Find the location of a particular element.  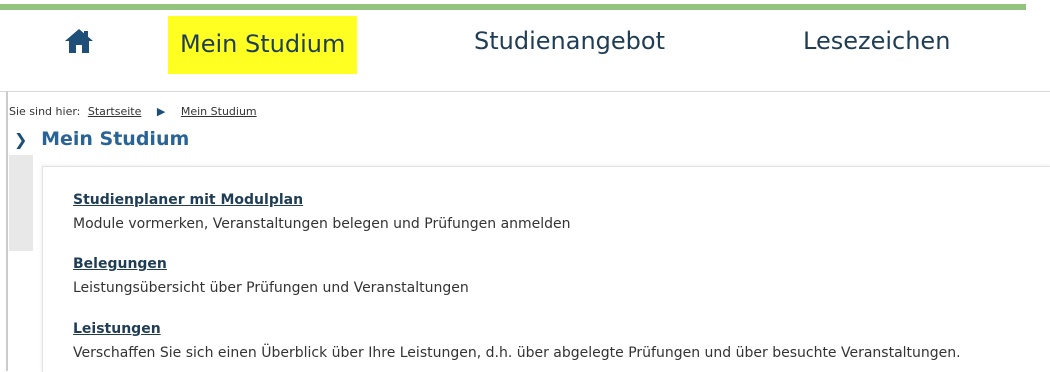

belegungen-link: Belegungen is located at coordinates (271, 264).